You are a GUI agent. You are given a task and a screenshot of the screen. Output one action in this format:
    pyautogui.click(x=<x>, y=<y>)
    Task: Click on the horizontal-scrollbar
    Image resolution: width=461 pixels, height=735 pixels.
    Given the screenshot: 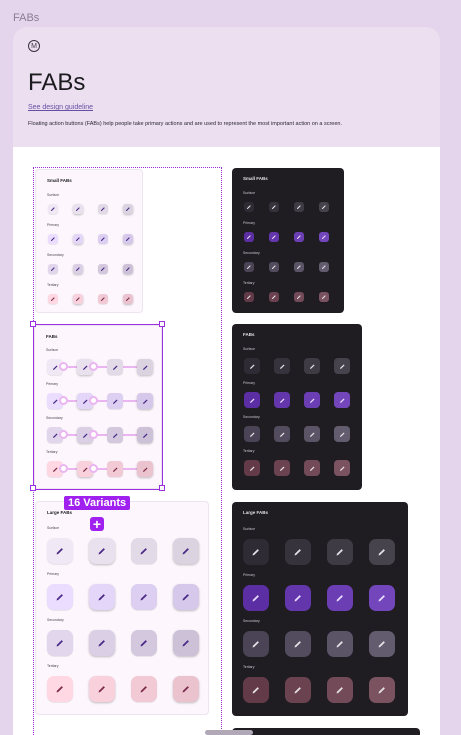 What is the action you would take?
    pyautogui.click(x=229, y=732)
    